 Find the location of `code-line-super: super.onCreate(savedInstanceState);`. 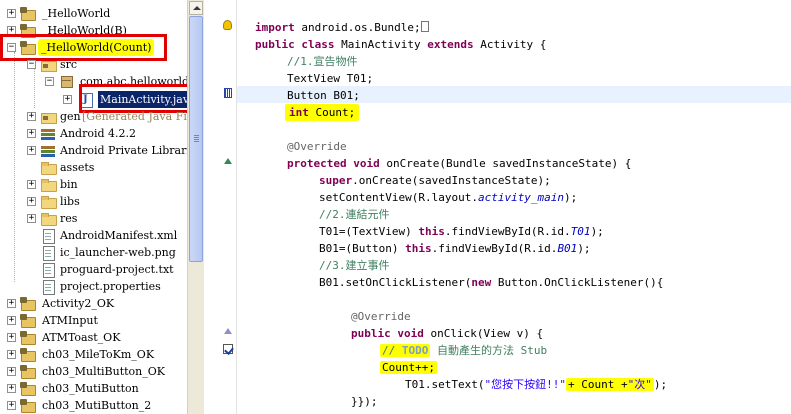

code-line-super: super.onCreate(savedInstanceState); is located at coordinates (403, 180).